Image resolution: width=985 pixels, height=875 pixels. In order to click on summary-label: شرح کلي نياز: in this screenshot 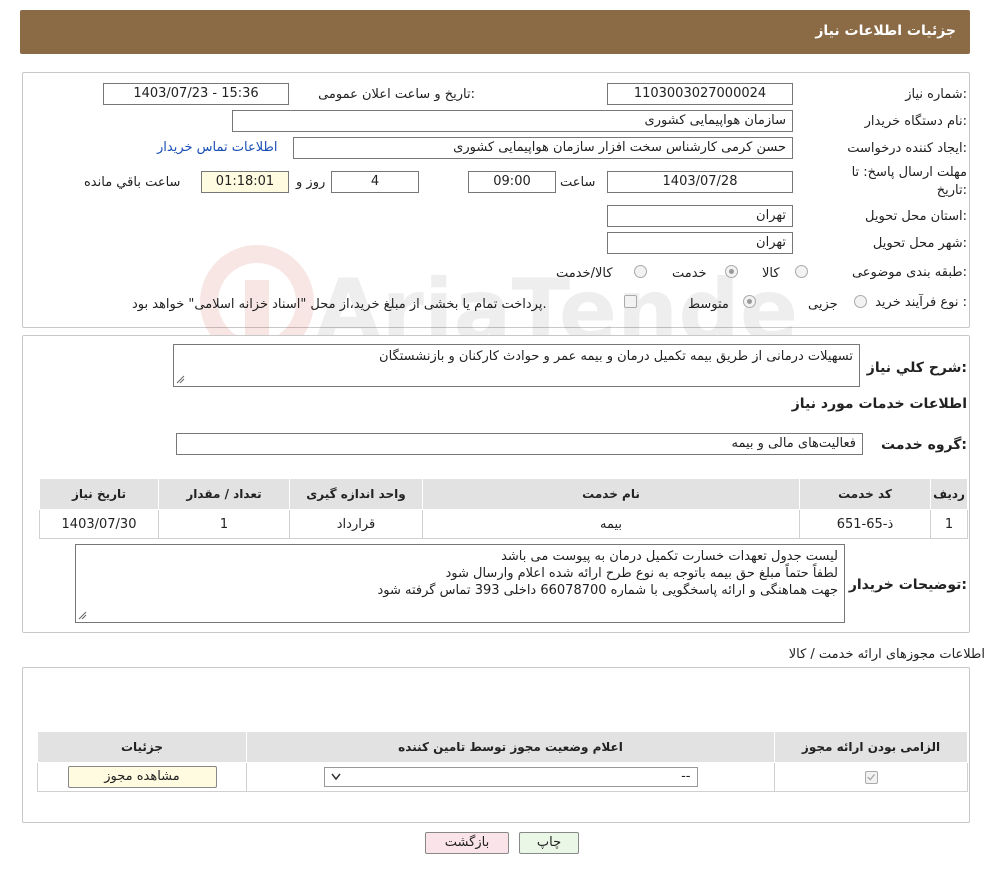, I will do `click(916, 368)`.